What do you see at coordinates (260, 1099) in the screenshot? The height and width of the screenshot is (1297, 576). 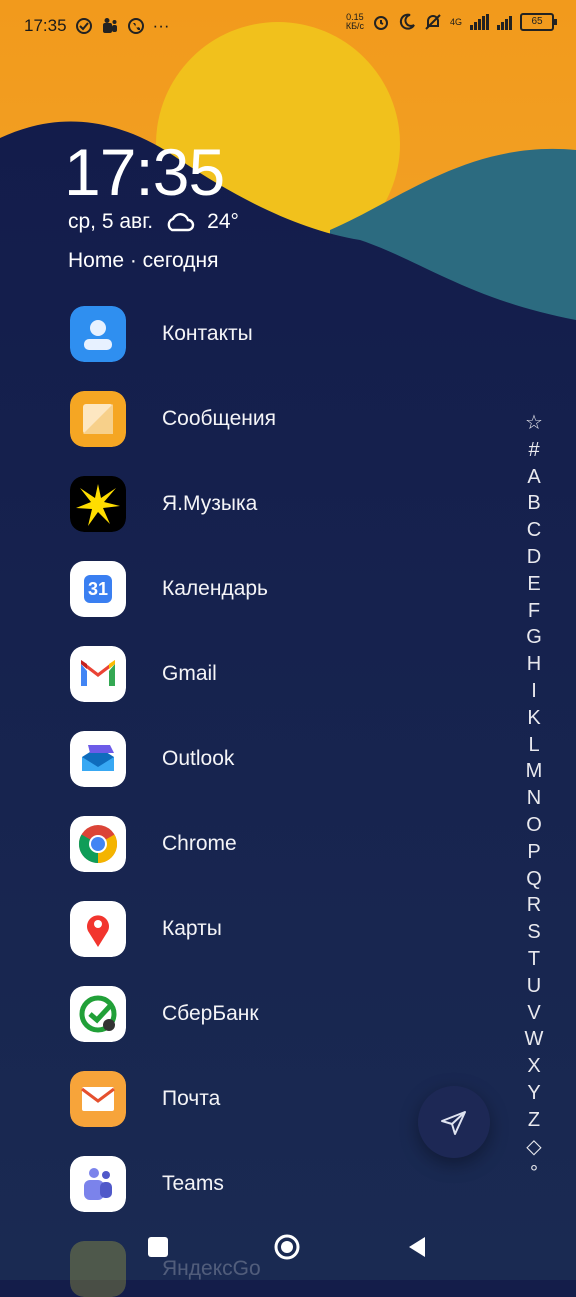 I see `app-item-mail: Почта` at bounding box center [260, 1099].